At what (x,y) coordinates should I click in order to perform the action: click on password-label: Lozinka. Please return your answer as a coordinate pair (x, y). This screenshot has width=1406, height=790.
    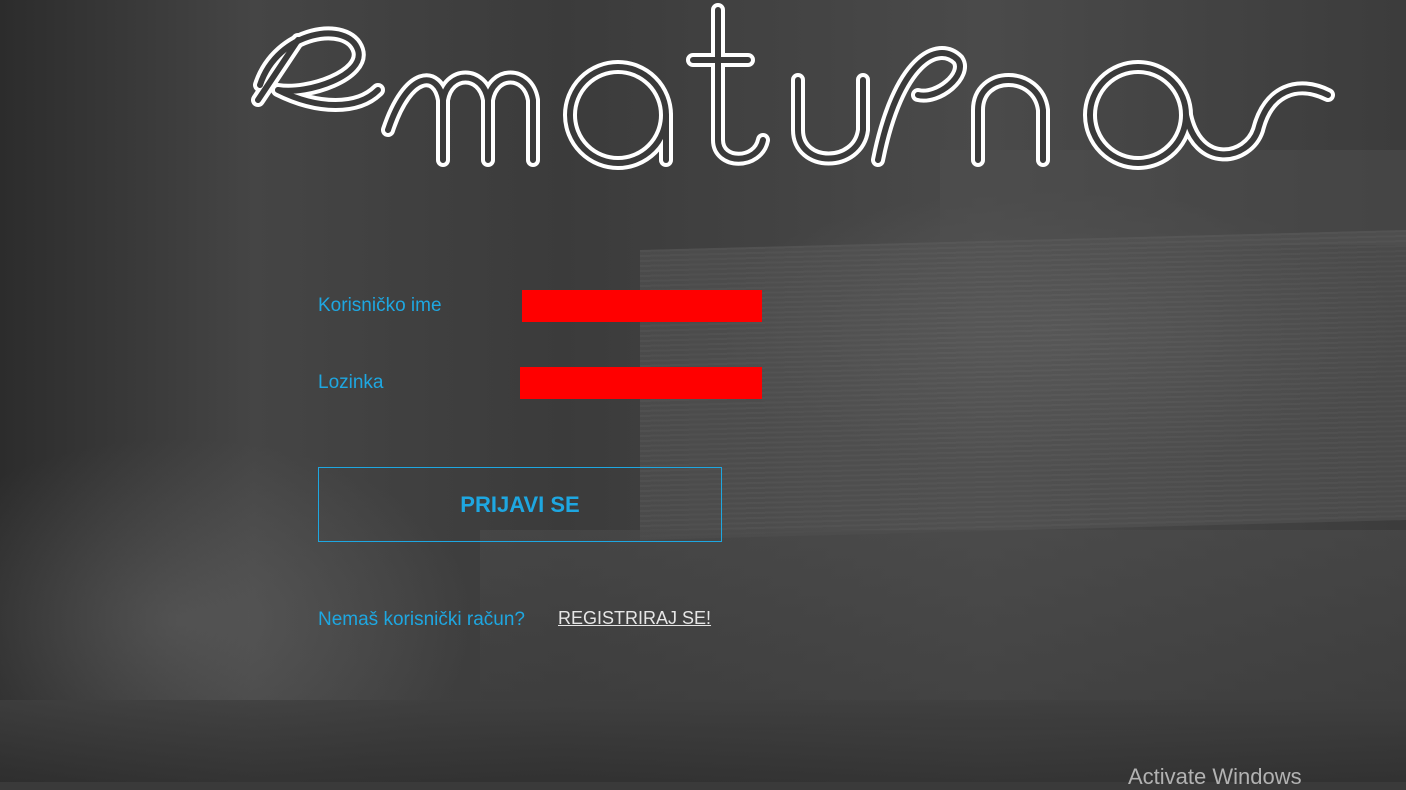
    Looking at the image, I should click on (351, 382).